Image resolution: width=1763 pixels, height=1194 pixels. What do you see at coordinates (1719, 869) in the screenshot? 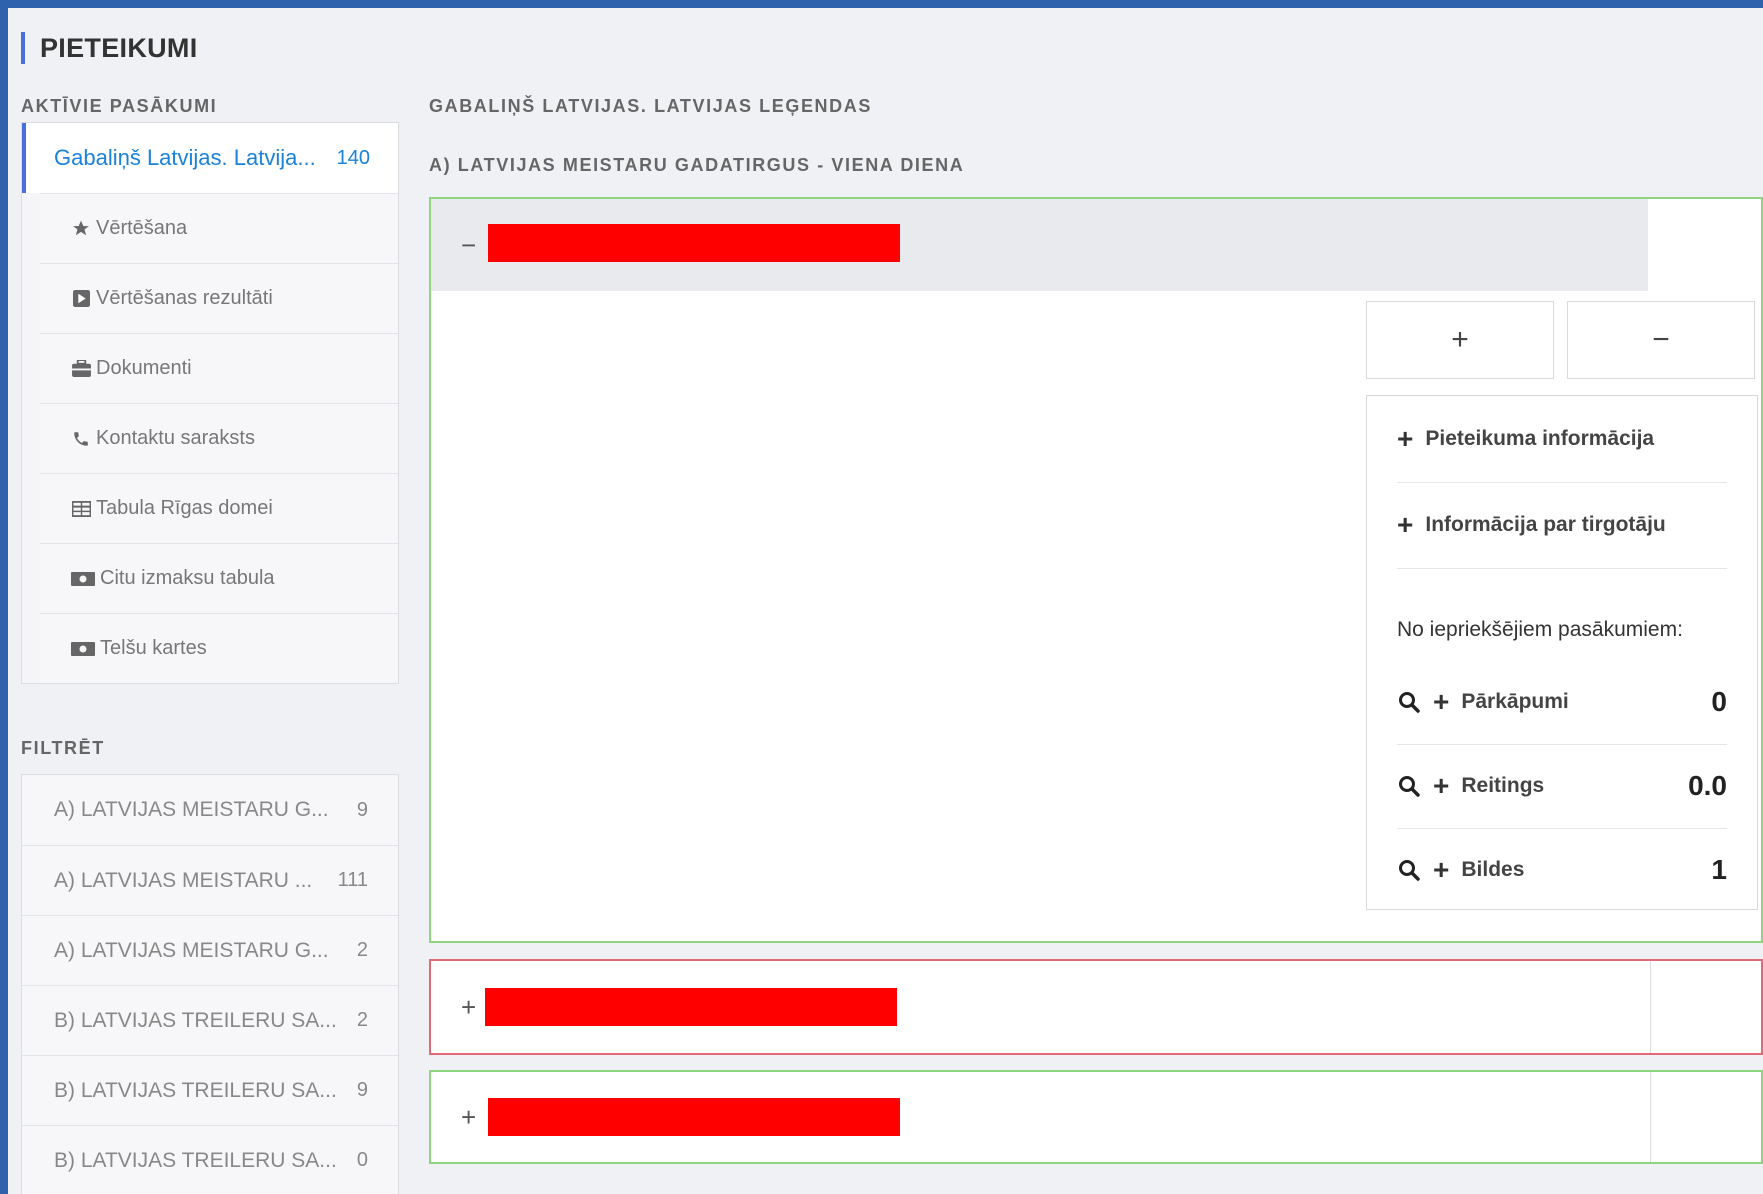
I see `stat-value: 1` at bounding box center [1719, 869].